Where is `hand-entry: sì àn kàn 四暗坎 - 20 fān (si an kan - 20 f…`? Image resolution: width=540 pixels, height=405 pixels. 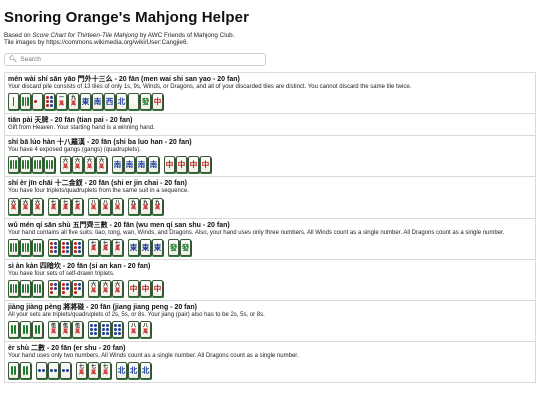 hand-entry: sì àn kàn 四暗坎 - 20 fān (si an kan - 20 f… is located at coordinates (270, 280).